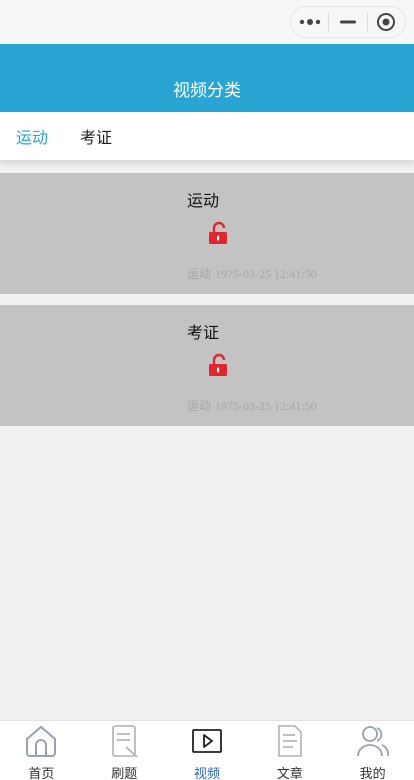  I want to click on target-circle-icon, so click(386, 22).